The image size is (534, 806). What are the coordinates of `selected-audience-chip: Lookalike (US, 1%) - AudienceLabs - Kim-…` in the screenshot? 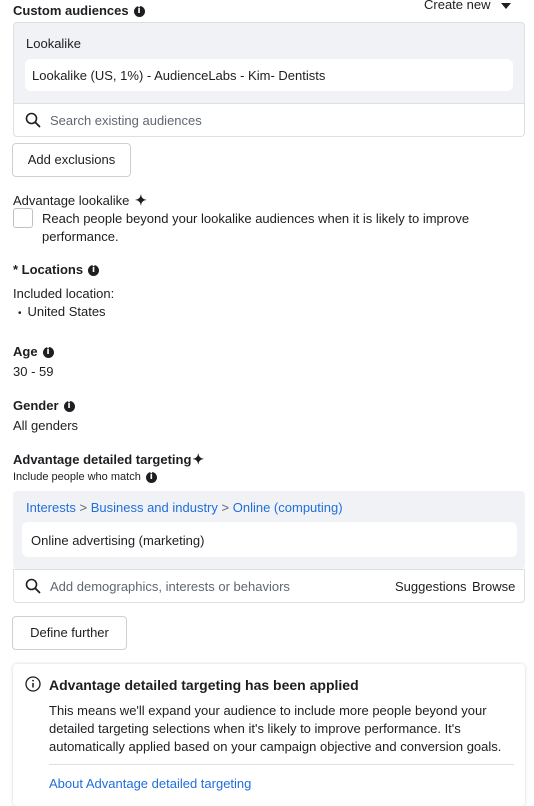 It's located at (269, 75).